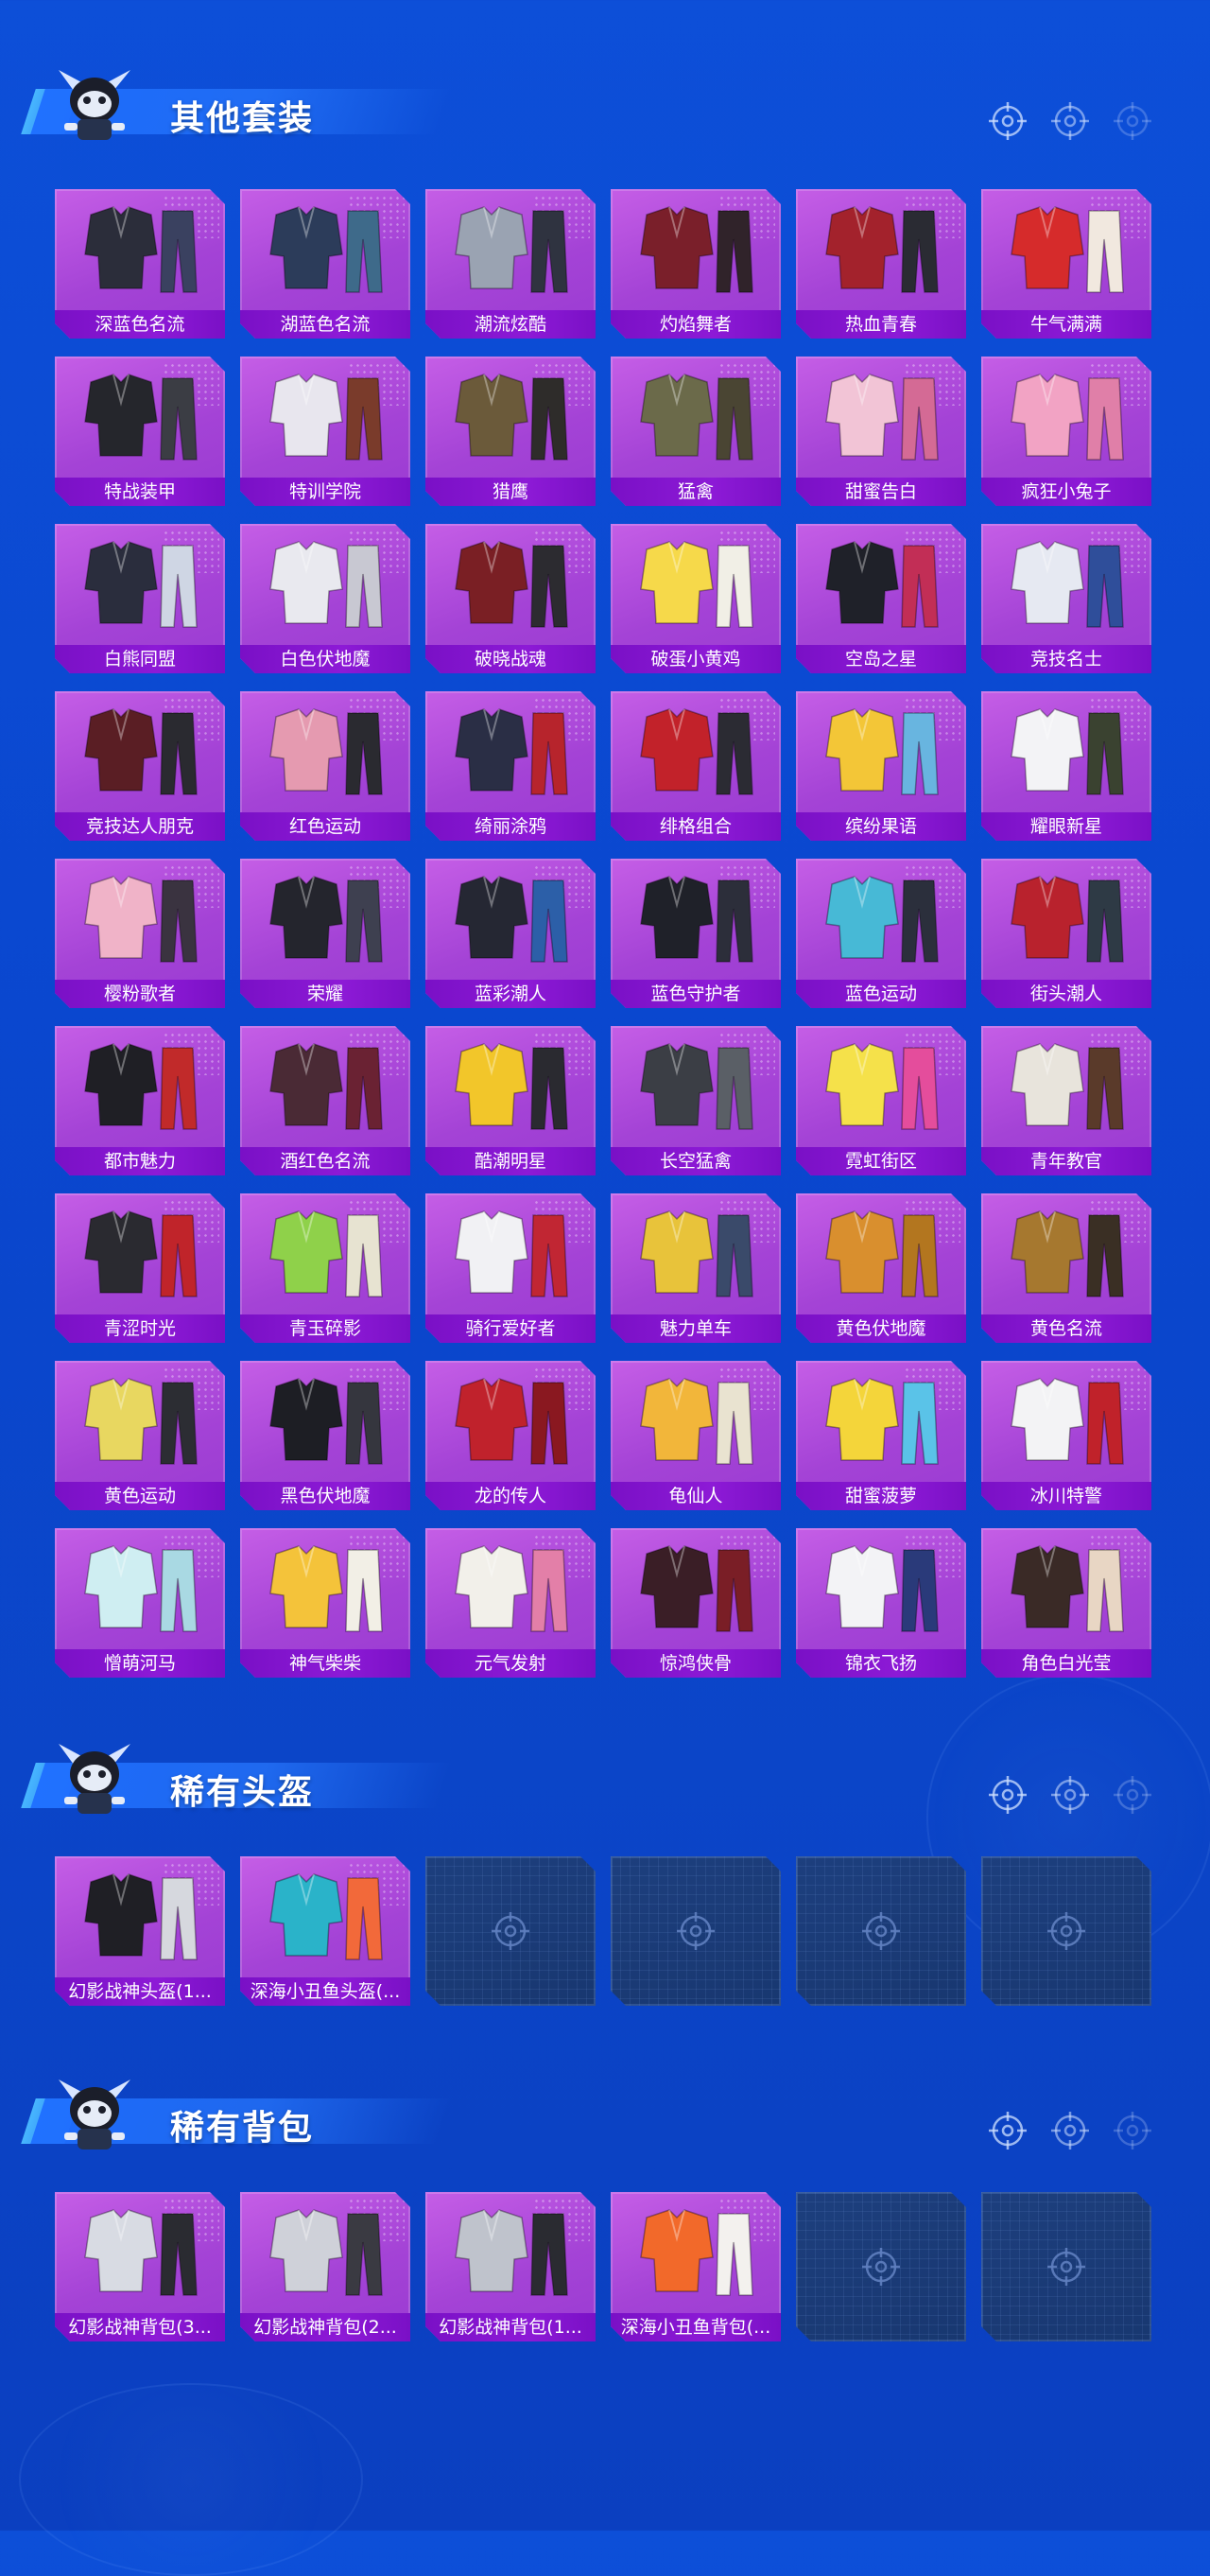 The height and width of the screenshot is (2576, 1210). Describe the element at coordinates (881, 1268) in the screenshot. I see `item-card: 黄色伏地魔` at that location.